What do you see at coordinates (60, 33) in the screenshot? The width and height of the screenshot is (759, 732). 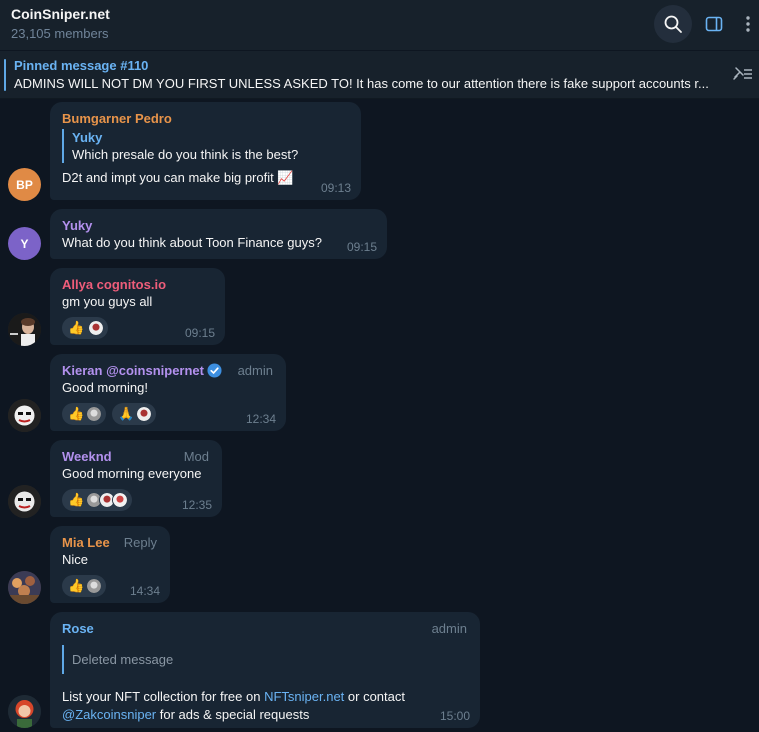 I see `member-count: 23,105 members` at bounding box center [60, 33].